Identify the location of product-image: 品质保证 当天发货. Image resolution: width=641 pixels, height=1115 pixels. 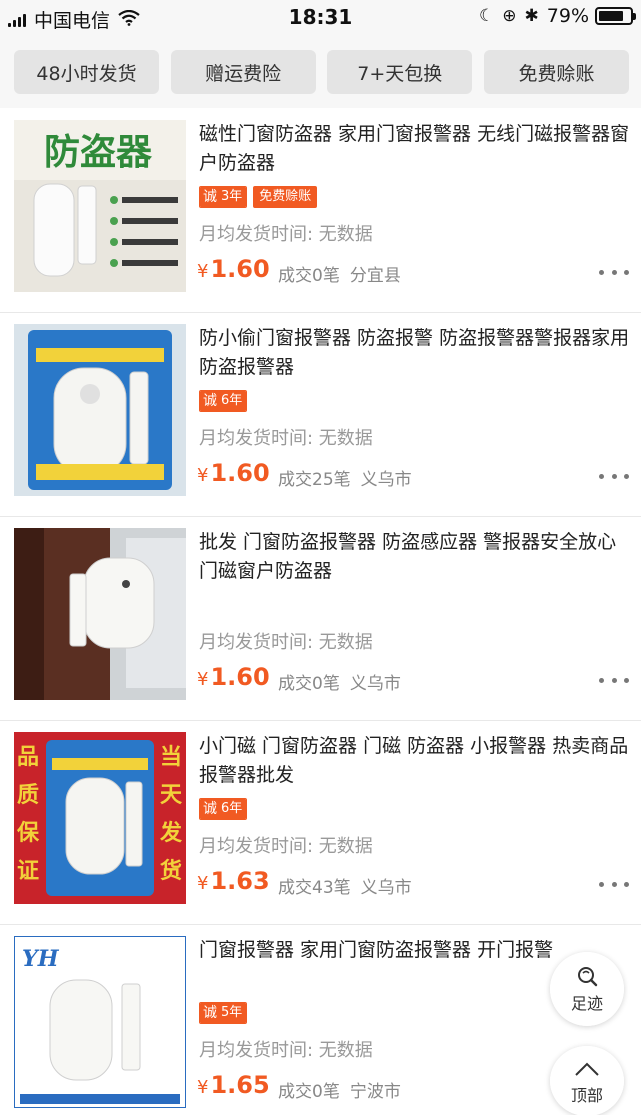
(100, 818).